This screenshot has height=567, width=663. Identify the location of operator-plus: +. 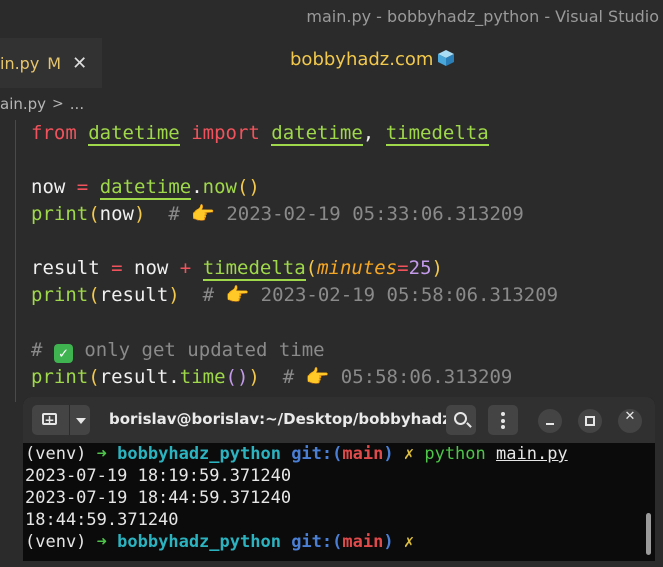
(185, 268).